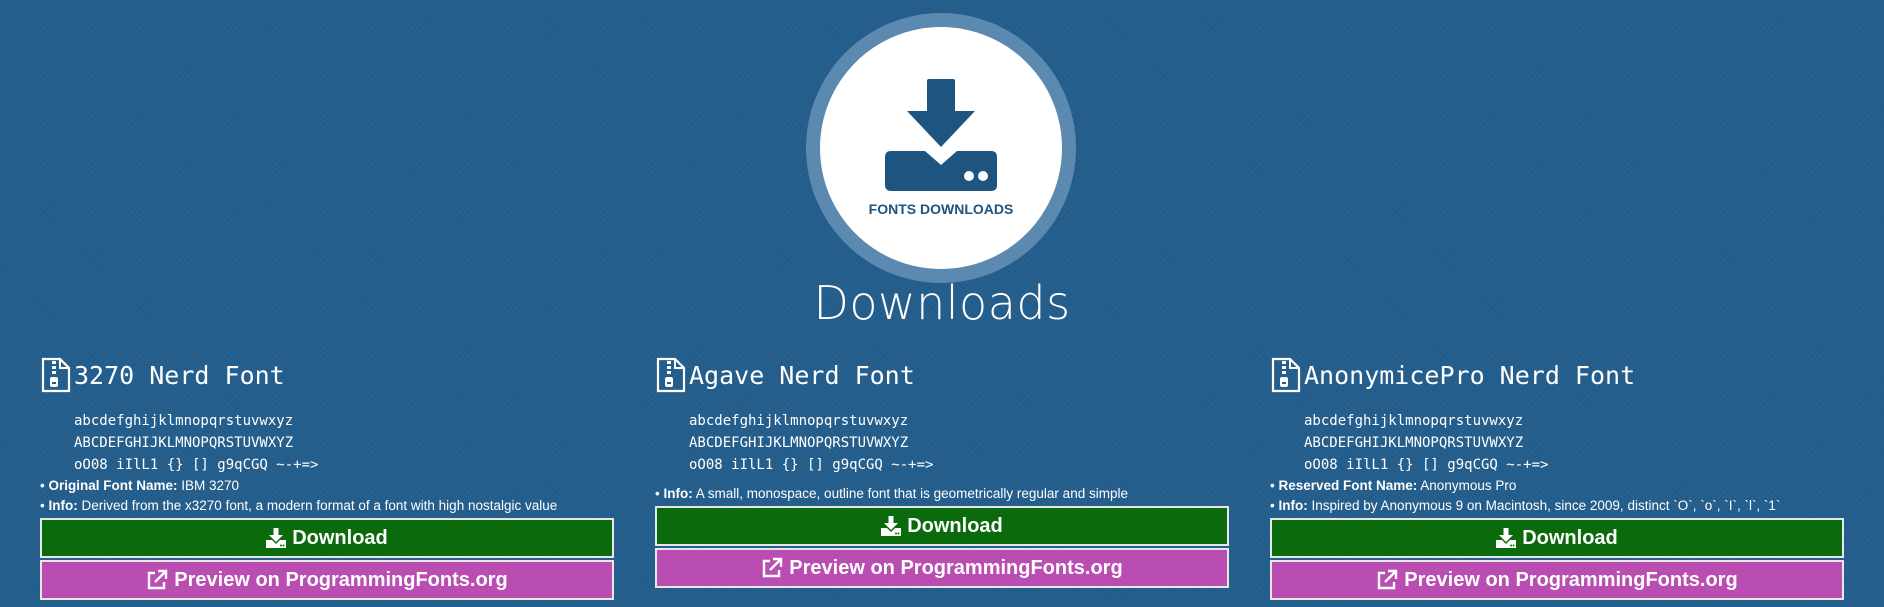 Image resolution: width=1884 pixels, height=607 pixels. I want to click on logo-circle: FONTS DOWNLOADS, so click(941, 148).